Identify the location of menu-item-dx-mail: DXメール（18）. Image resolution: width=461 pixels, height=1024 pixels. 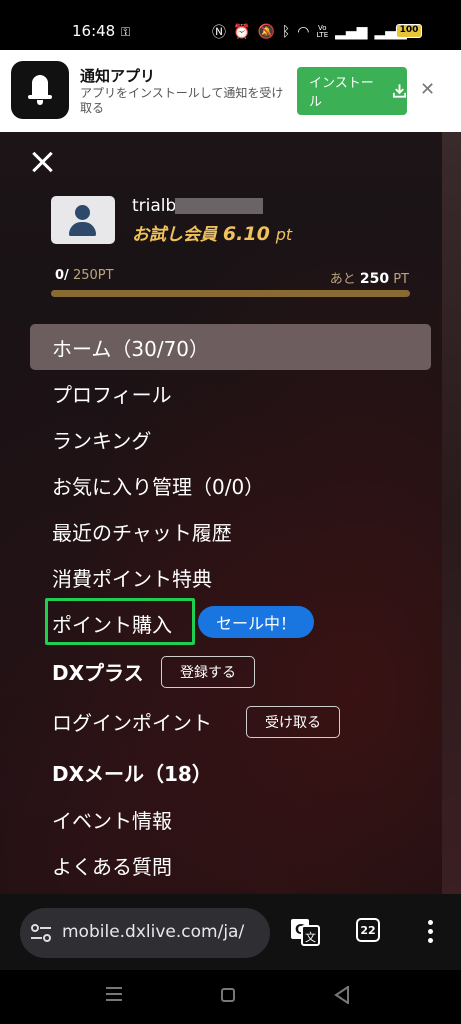
(132, 772).